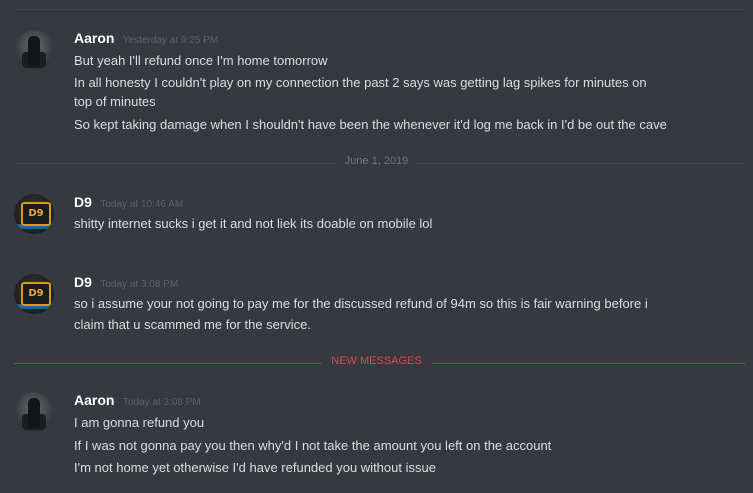  I want to click on message-header: D9 Today at 3:08 PM, so click(126, 283).